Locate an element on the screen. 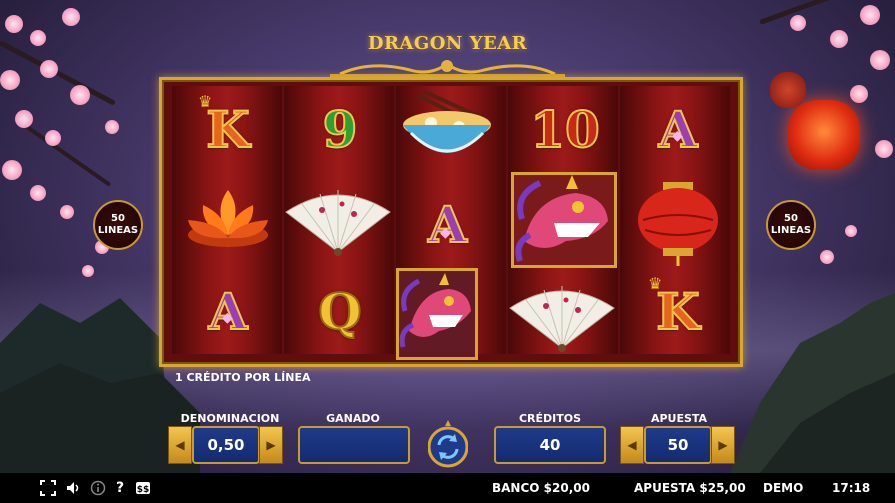 The width and height of the screenshot is (895, 503). bank-balance: BANCO $20,00 is located at coordinates (541, 488).